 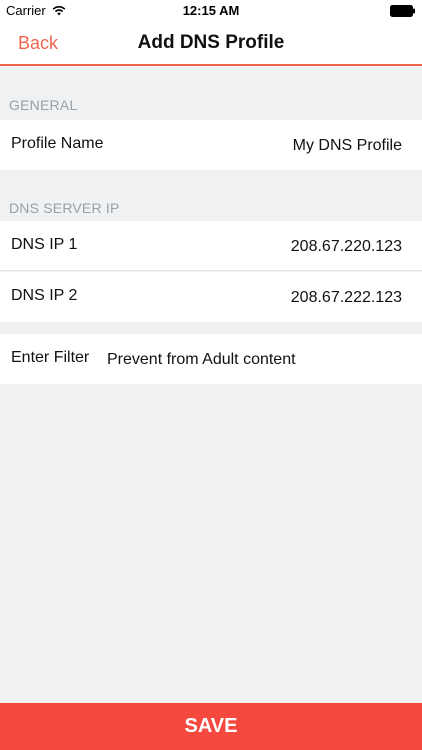 I want to click on dns-ip-1-field: 208.67.220.123, so click(x=346, y=247).